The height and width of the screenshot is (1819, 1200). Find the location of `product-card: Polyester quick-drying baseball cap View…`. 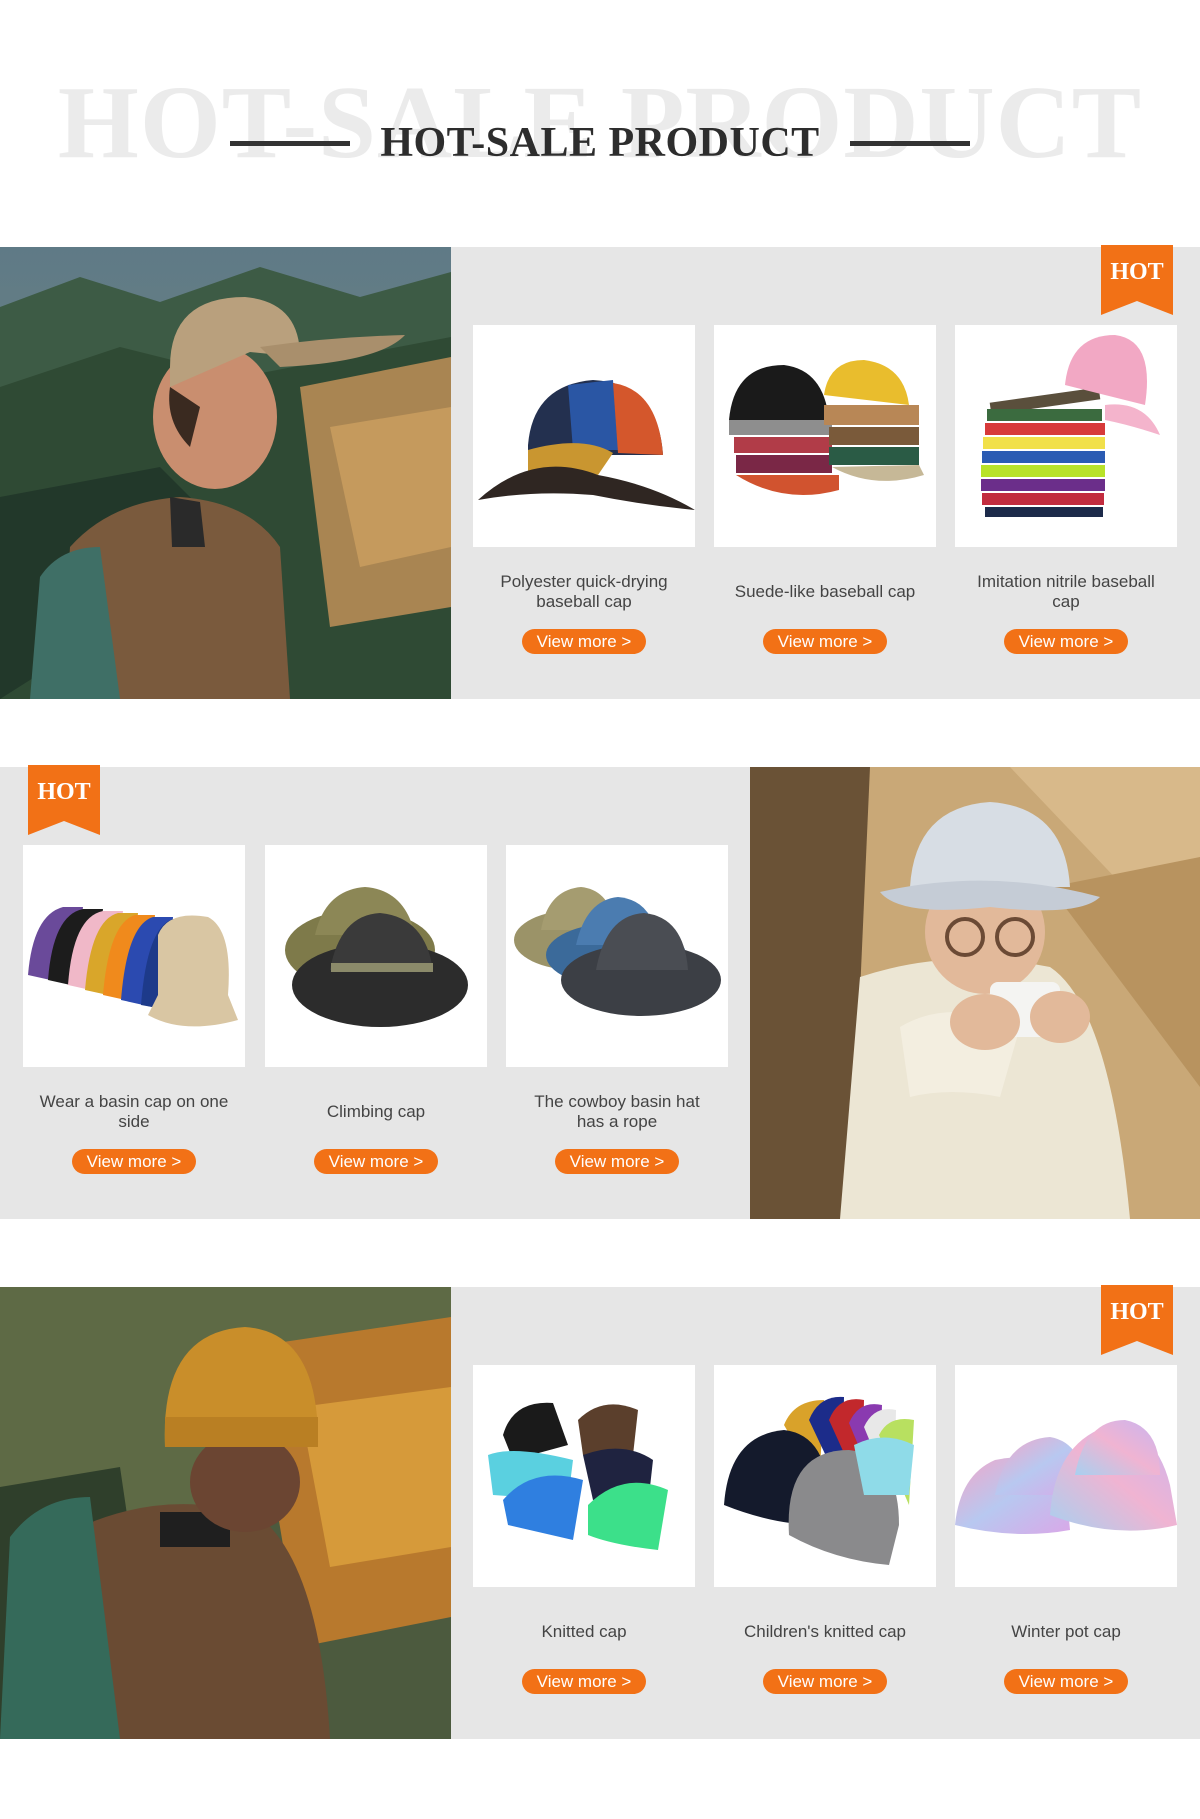

product-card: Polyester quick-drying baseball cap View… is located at coordinates (584, 489).